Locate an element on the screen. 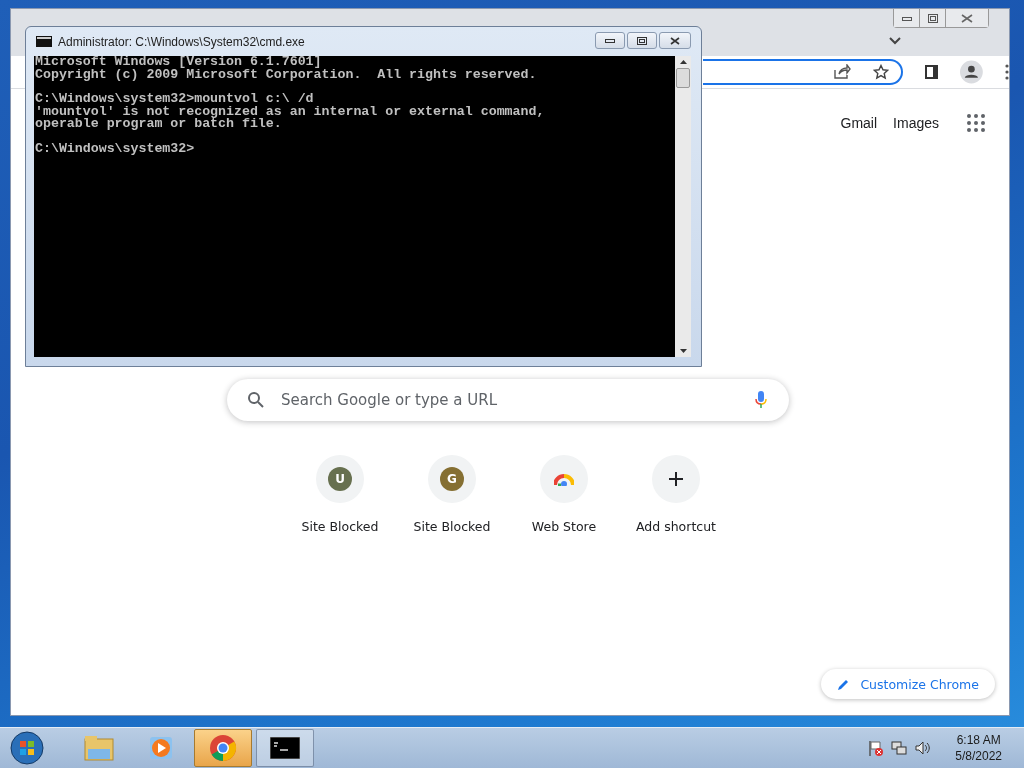 This screenshot has width=1024, height=768. apps-grid-icon is located at coordinates (976, 123).